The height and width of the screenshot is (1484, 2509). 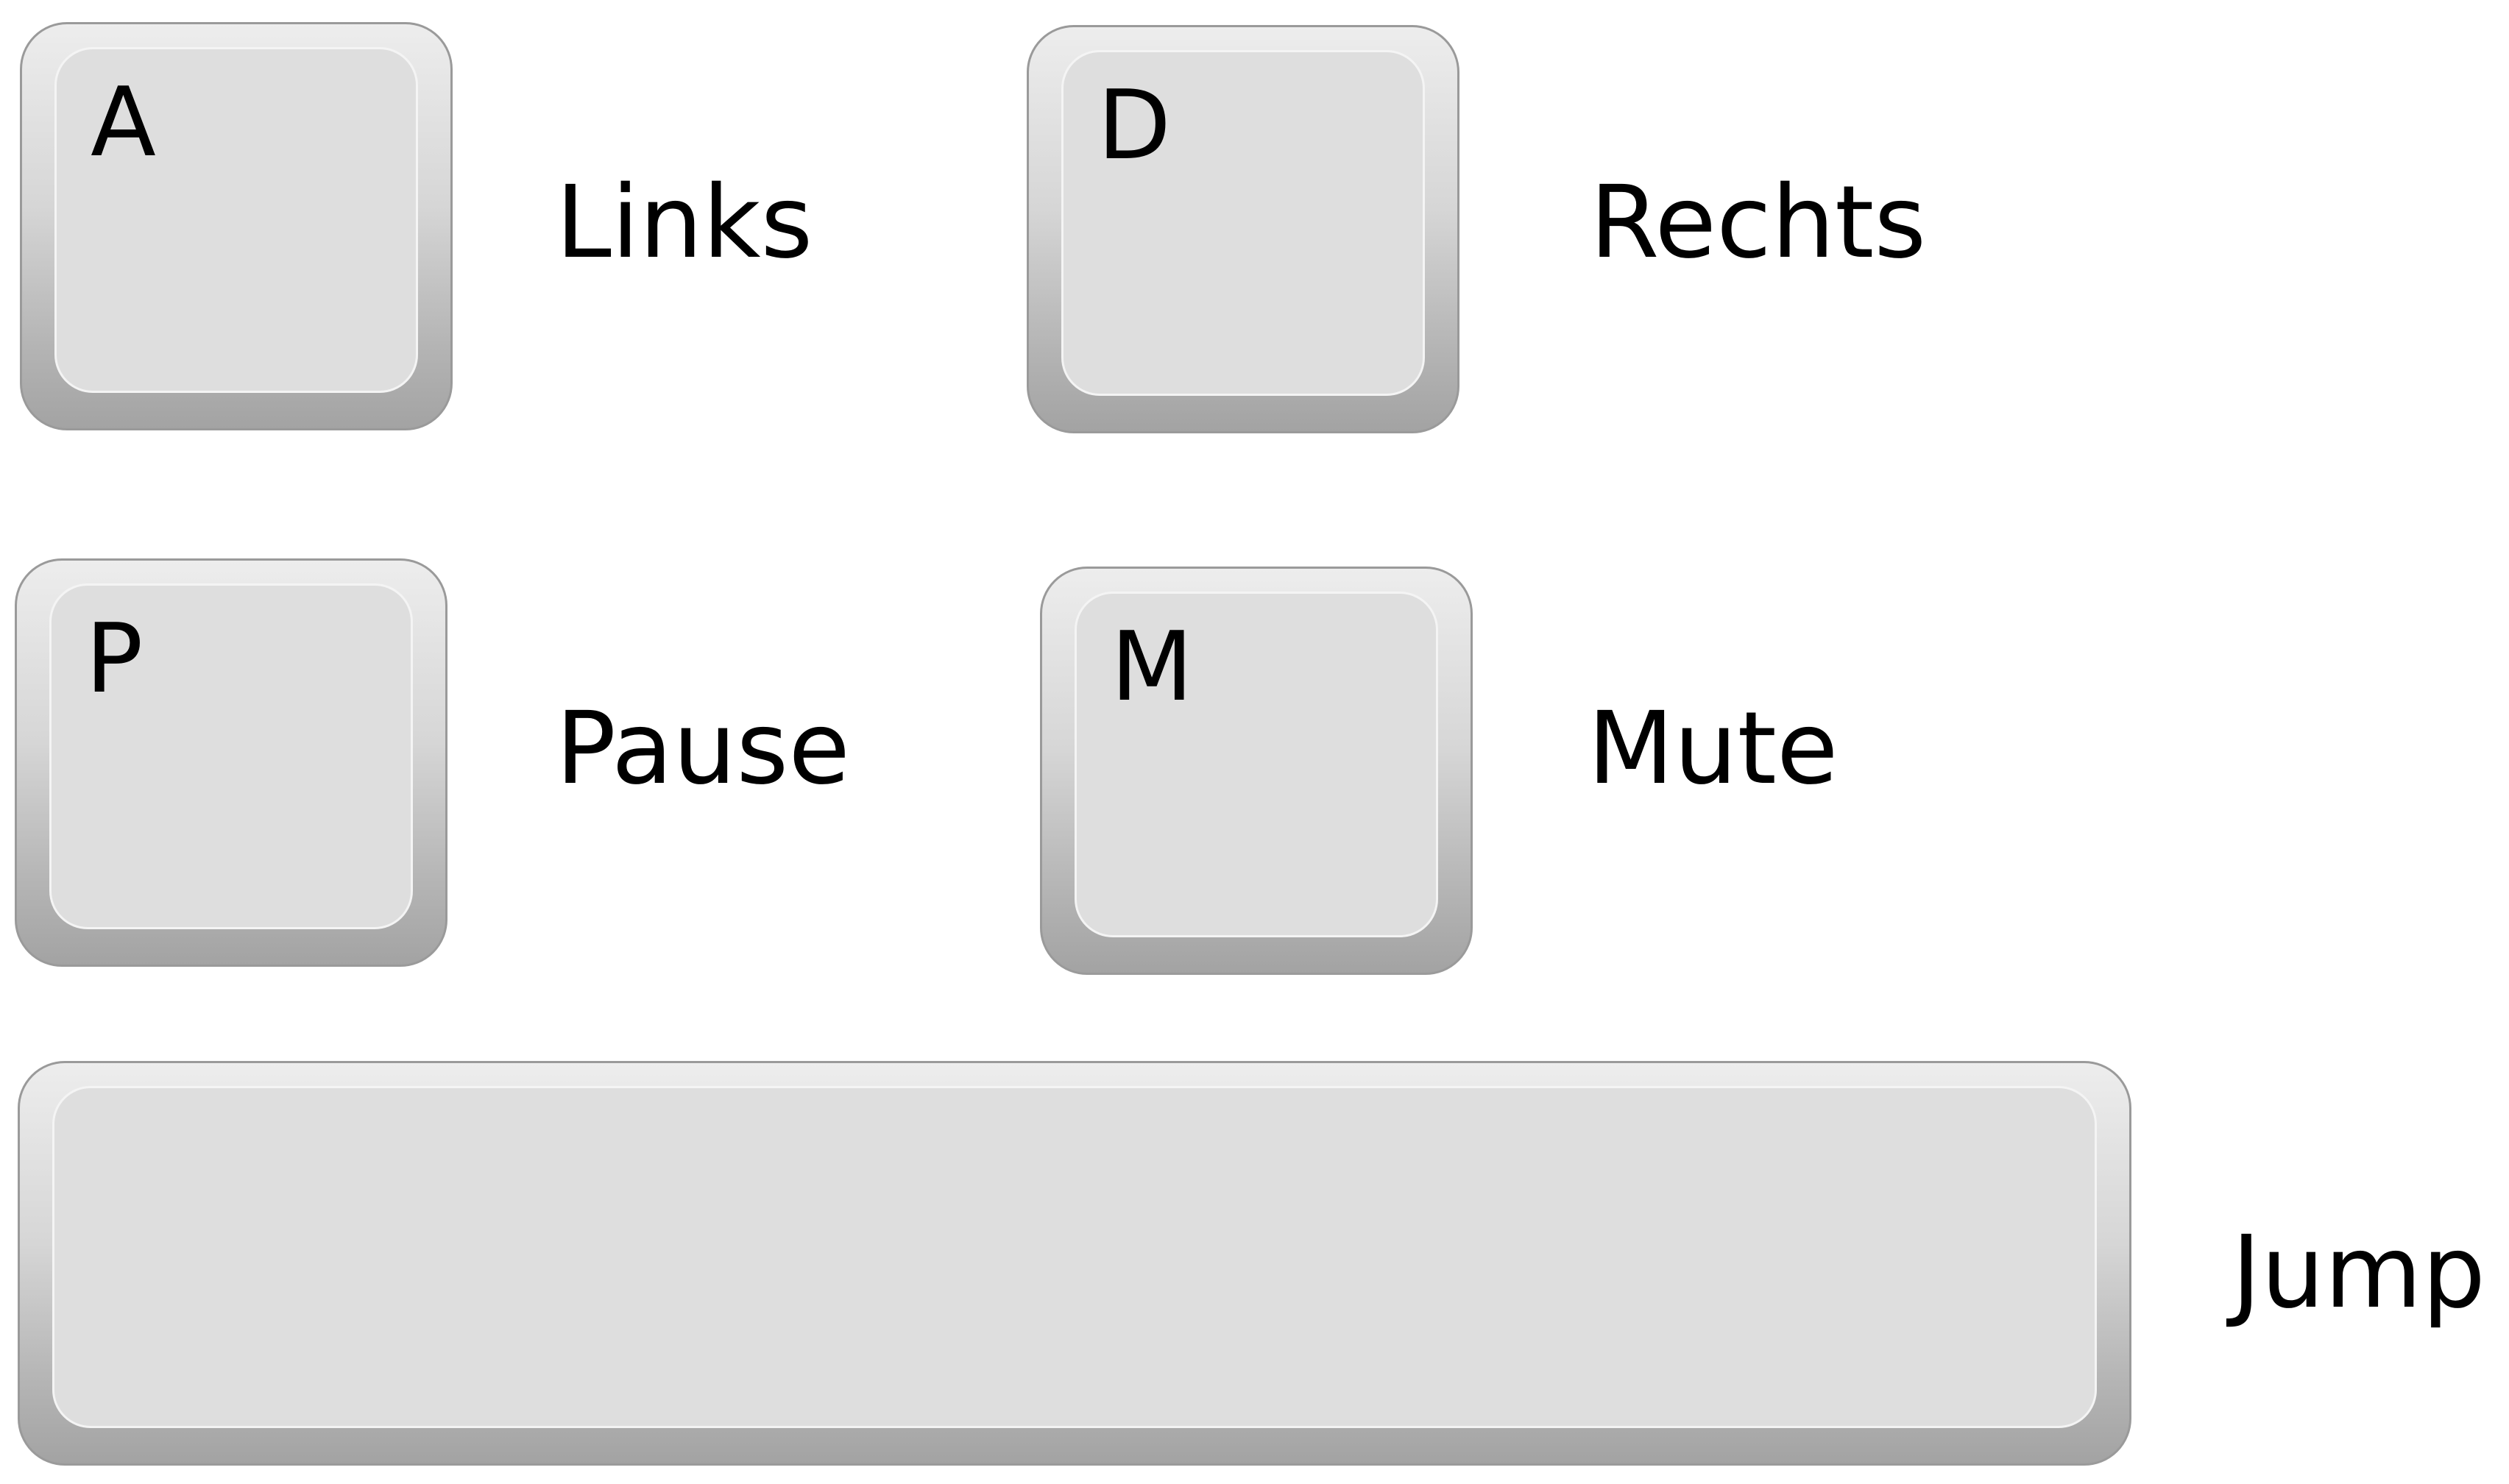 I want to click on key-d: D, so click(x=1243, y=229).